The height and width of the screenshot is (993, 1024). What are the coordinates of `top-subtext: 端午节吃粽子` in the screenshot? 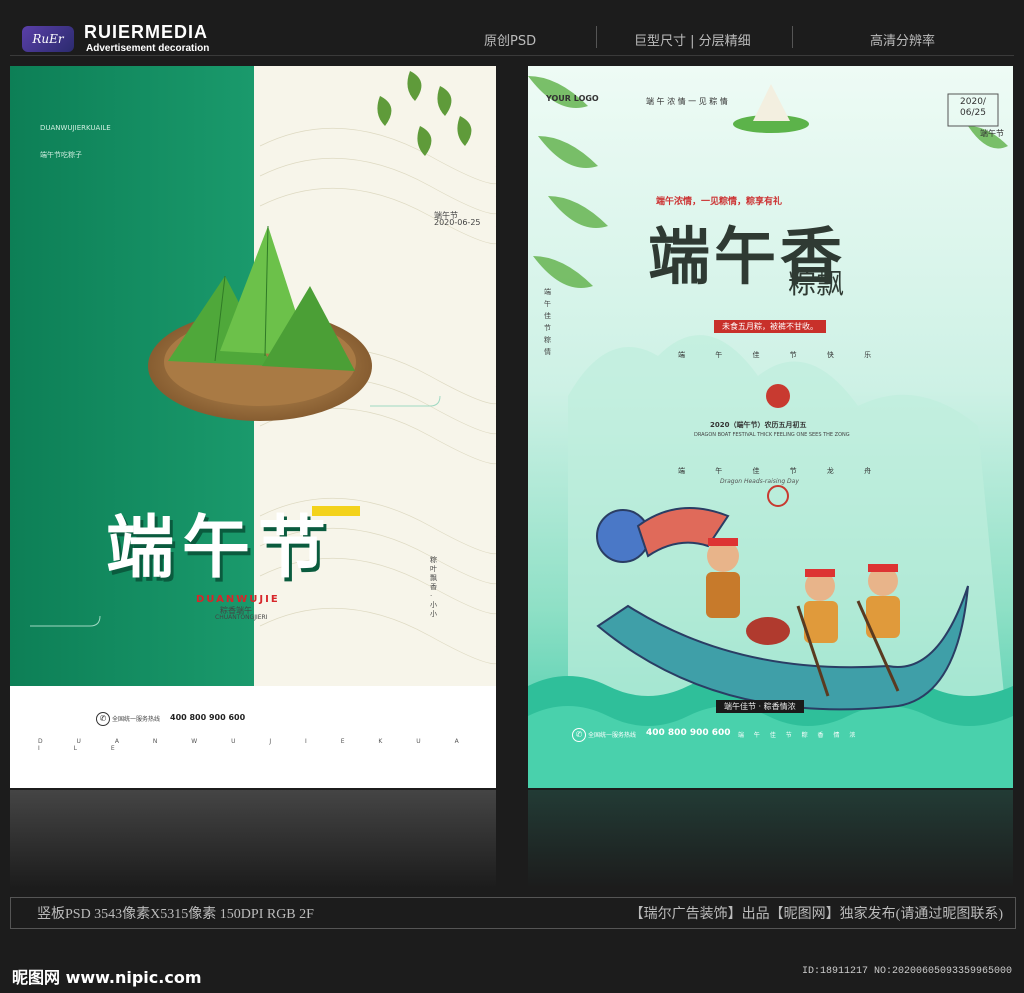 It's located at (61, 155).